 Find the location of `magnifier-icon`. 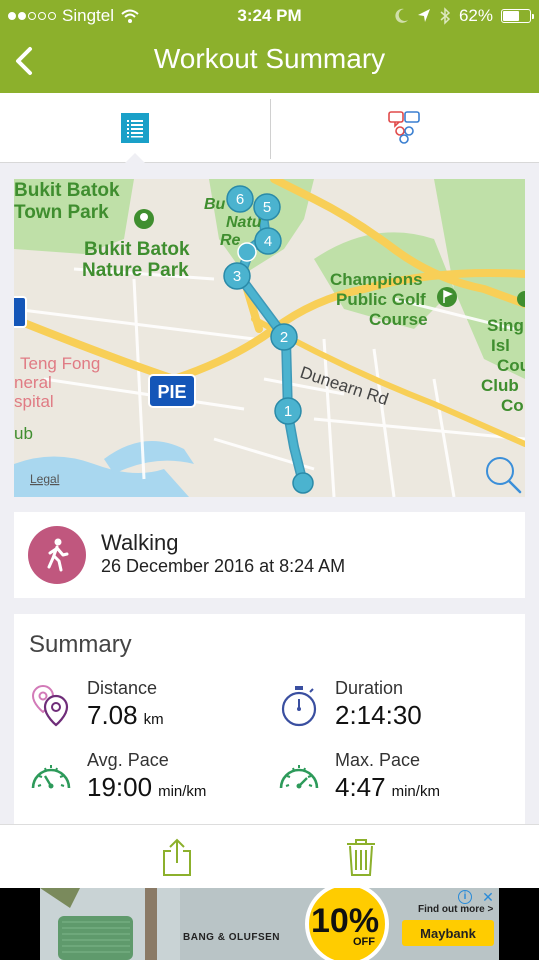

magnifier-icon is located at coordinates (504, 475).